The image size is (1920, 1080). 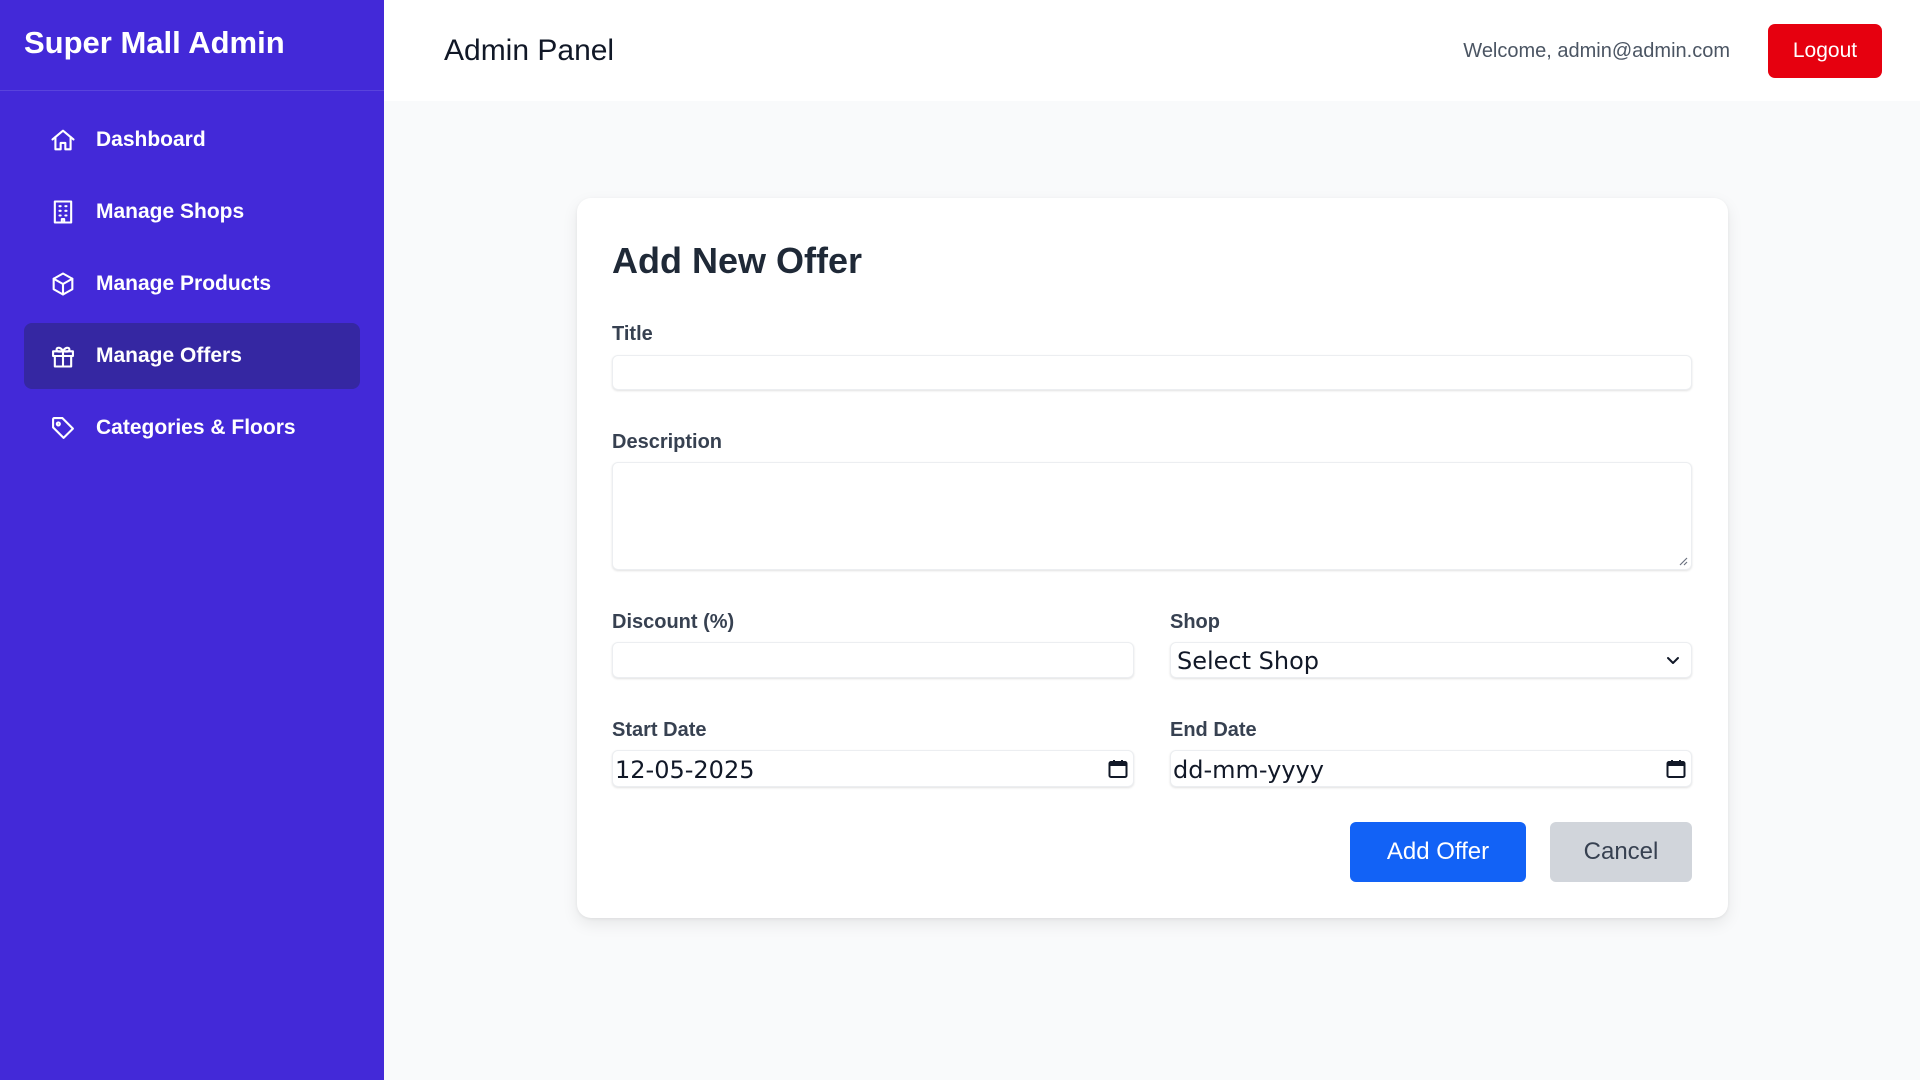 What do you see at coordinates (1596, 51) in the screenshot?
I see `welcome-text: Welcome, admin@admin.com` at bounding box center [1596, 51].